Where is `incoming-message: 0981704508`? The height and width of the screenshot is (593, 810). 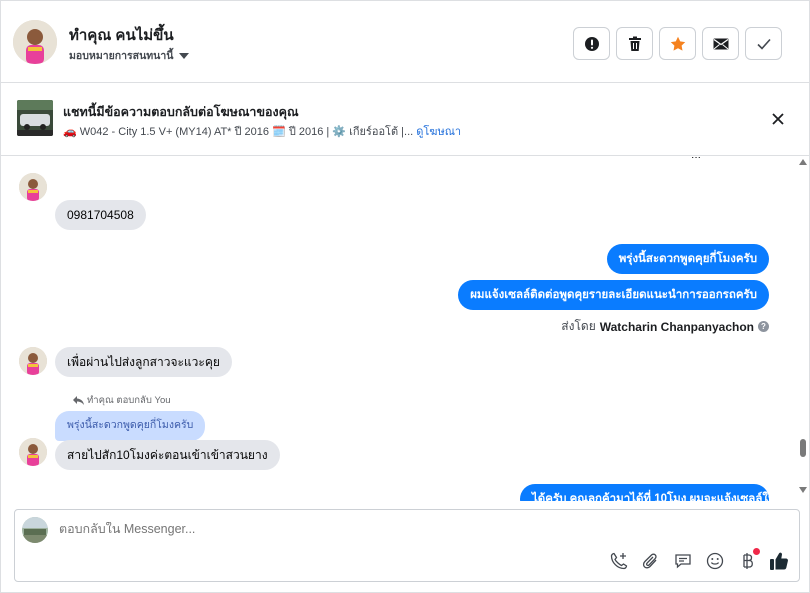
incoming-message: 0981704508 is located at coordinates (100, 215).